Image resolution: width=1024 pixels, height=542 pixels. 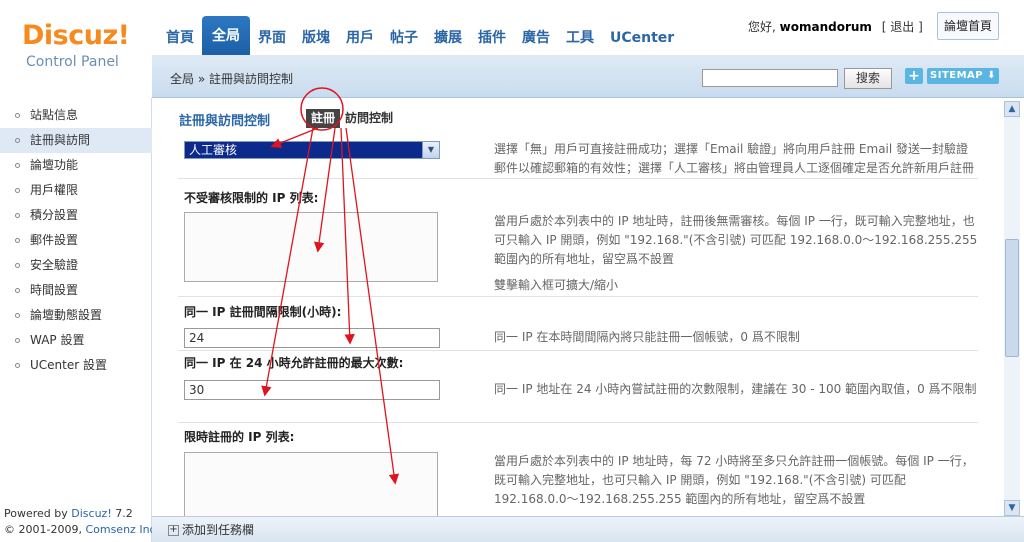 I want to click on sidebar-item-8: 論壇動態設置, so click(x=76, y=315).